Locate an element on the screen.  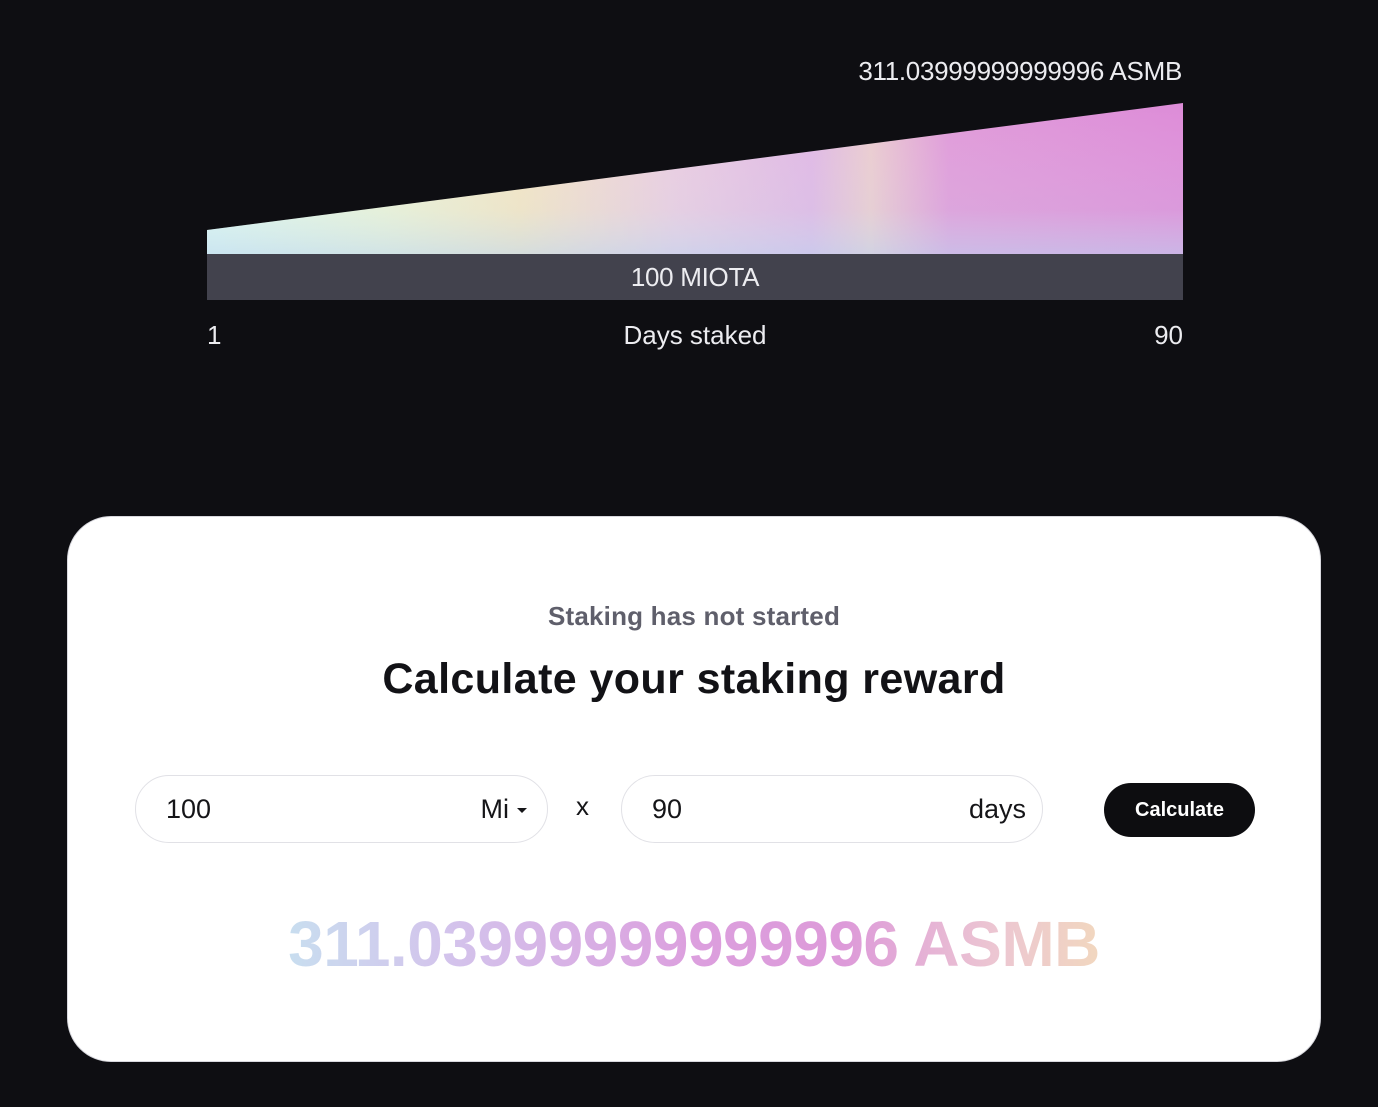
calculate-button: Calculate is located at coordinates (1179, 810).